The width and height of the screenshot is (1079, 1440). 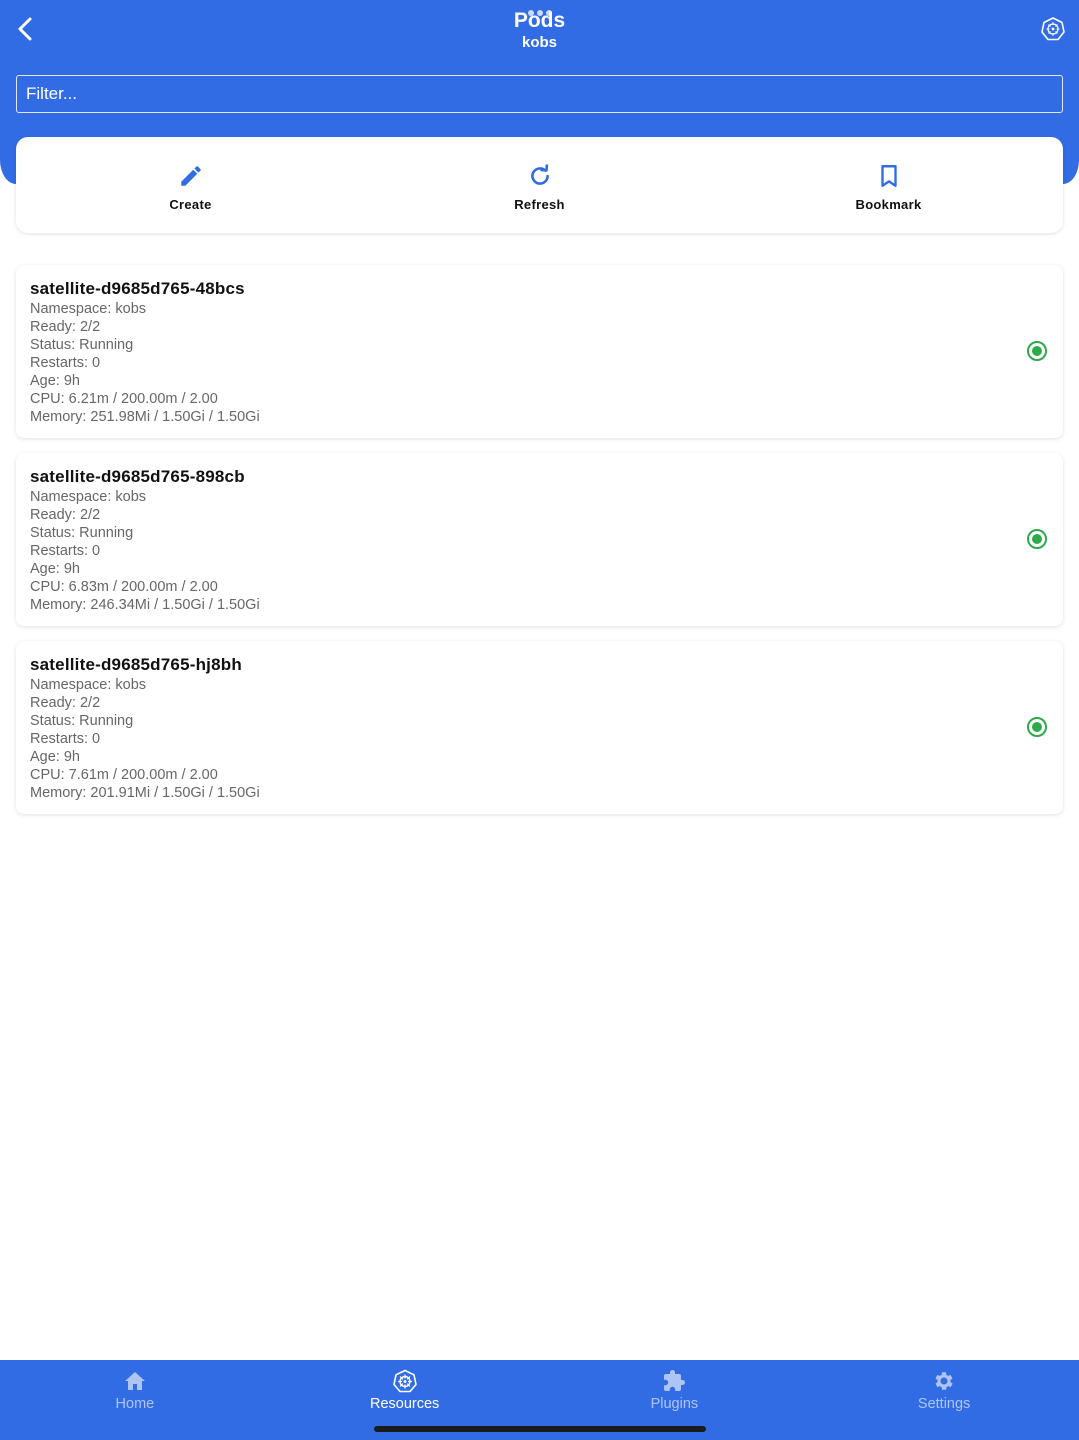 What do you see at coordinates (539, 204) in the screenshot?
I see `refresh-label: Refresh` at bounding box center [539, 204].